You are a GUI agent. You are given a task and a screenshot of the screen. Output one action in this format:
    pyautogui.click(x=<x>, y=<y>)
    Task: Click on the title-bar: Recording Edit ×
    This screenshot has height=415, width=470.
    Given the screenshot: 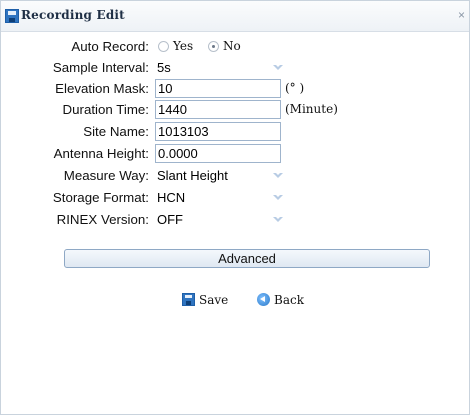 What is the action you would take?
    pyautogui.click(x=235, y=16)
    